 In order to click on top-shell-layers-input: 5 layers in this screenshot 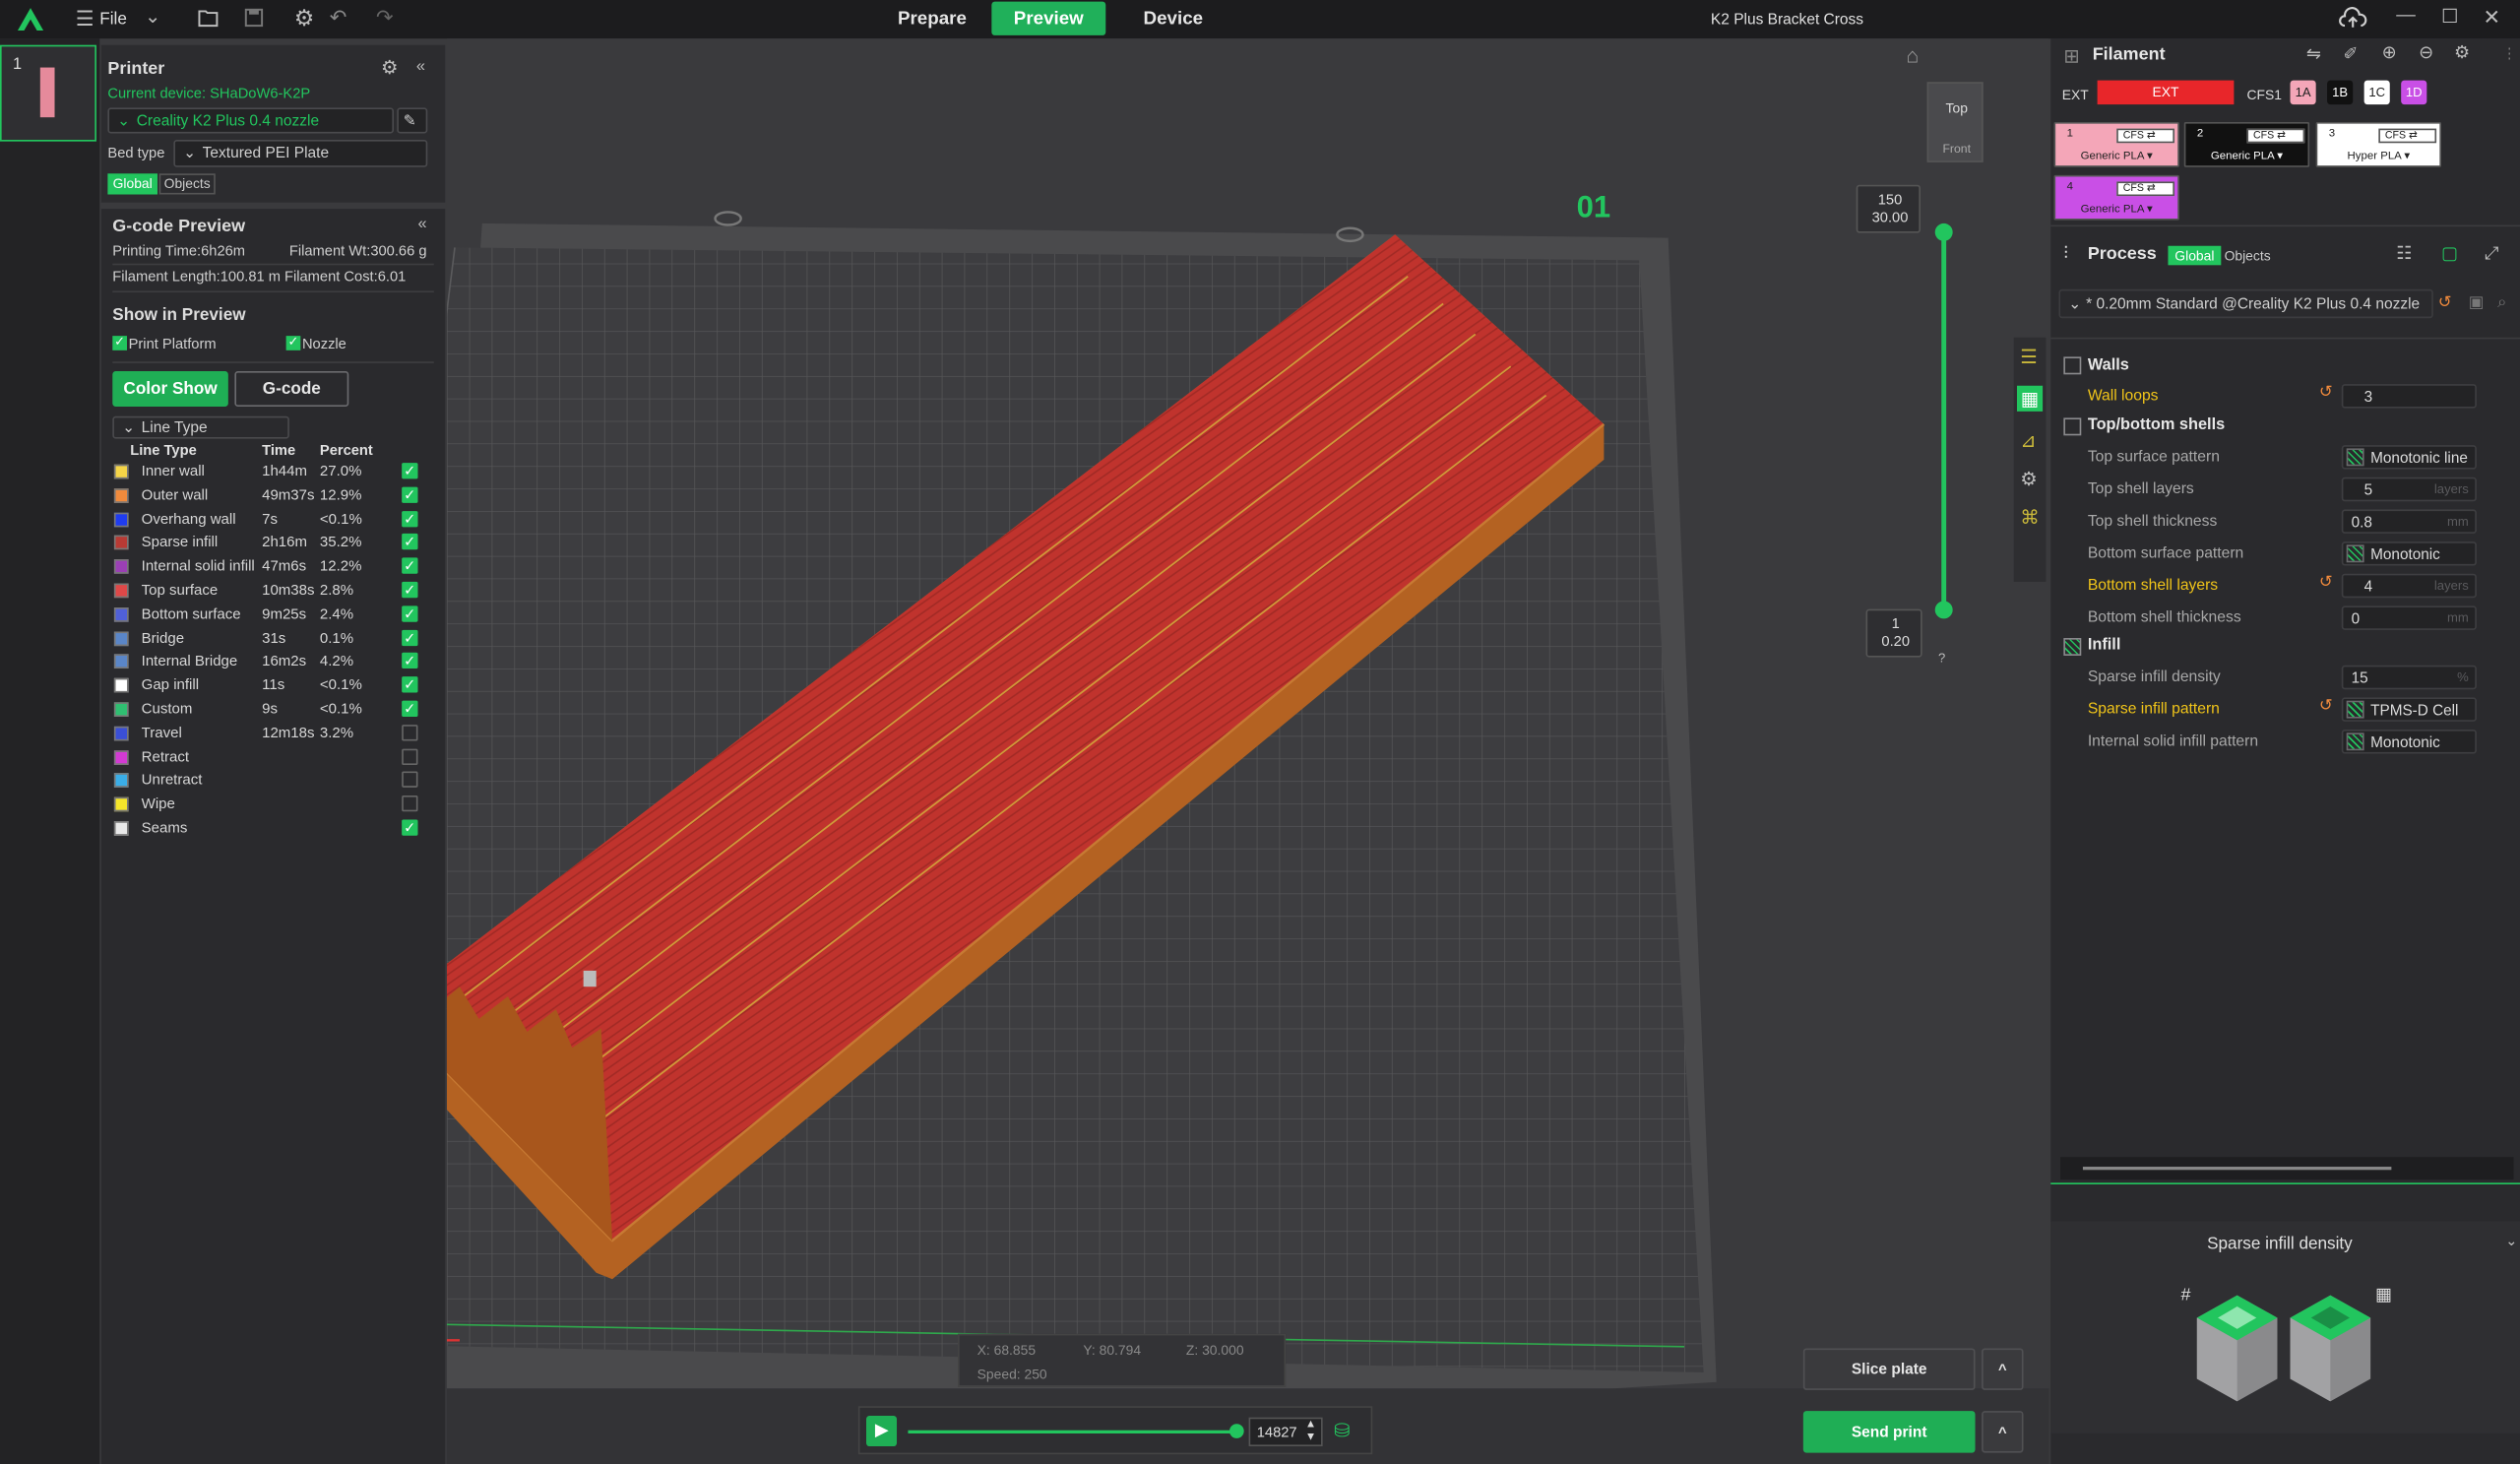, I will do `click(2409, 490)`.